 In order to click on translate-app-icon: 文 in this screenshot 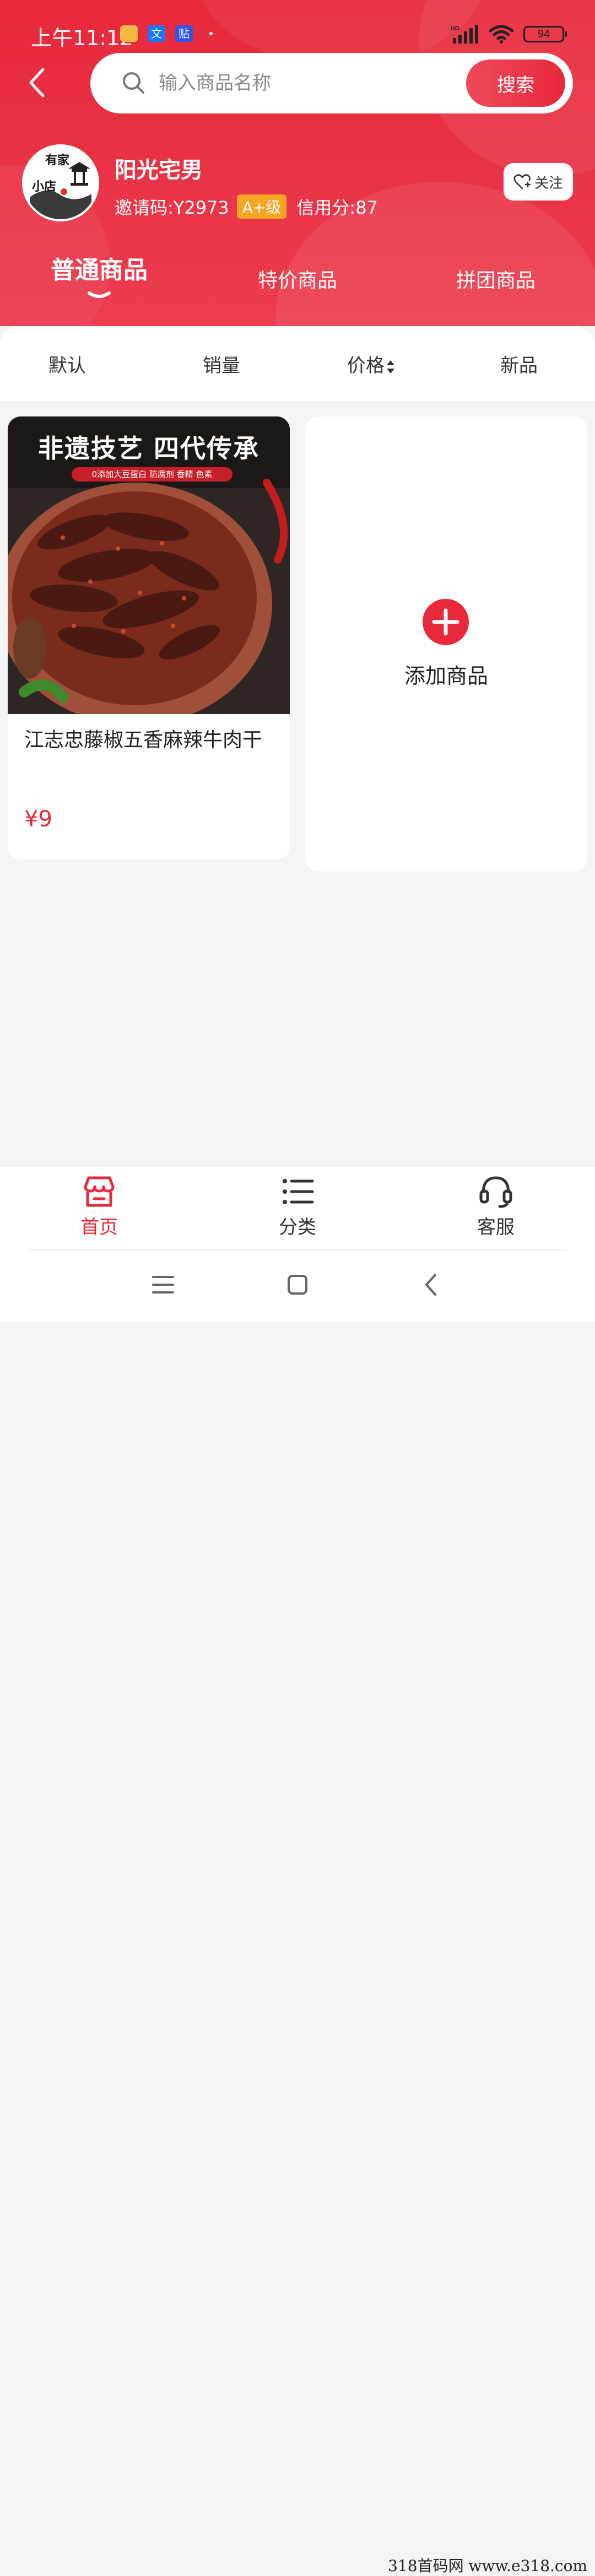, I will do `click(156, 33)`.